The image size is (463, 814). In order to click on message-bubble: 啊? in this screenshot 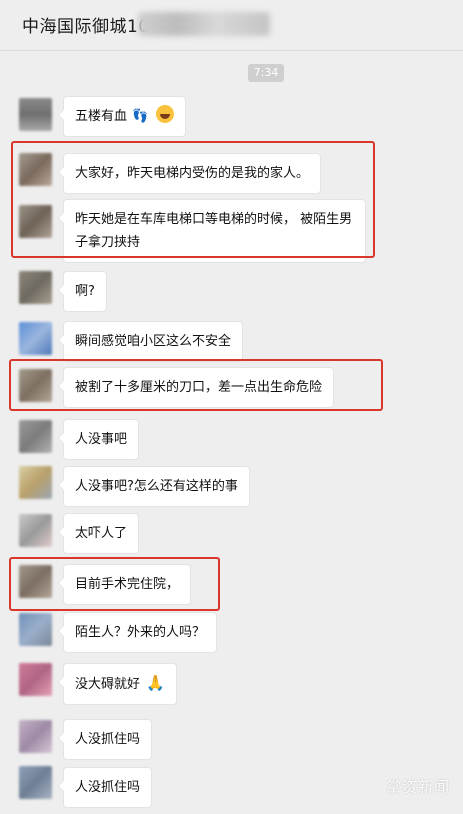, I will do `click(82, 291)`.